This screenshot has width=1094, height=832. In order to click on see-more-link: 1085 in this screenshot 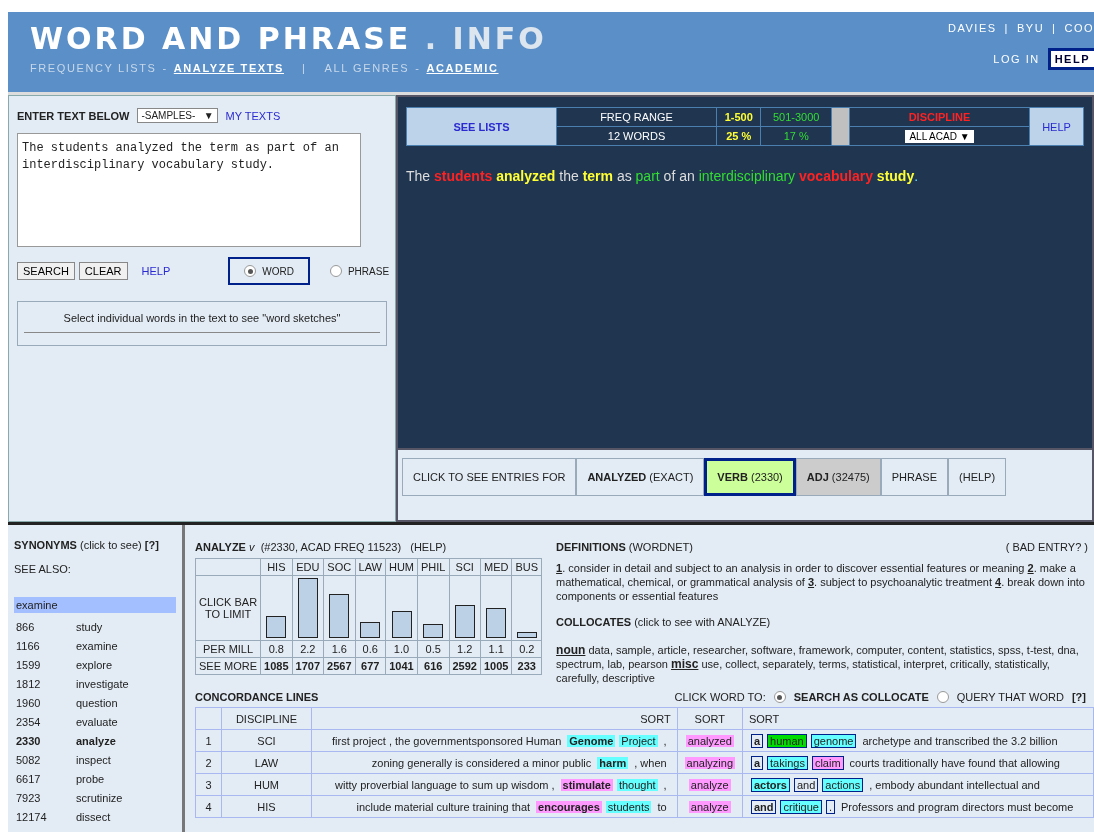, I will do `click(276, 666)`.